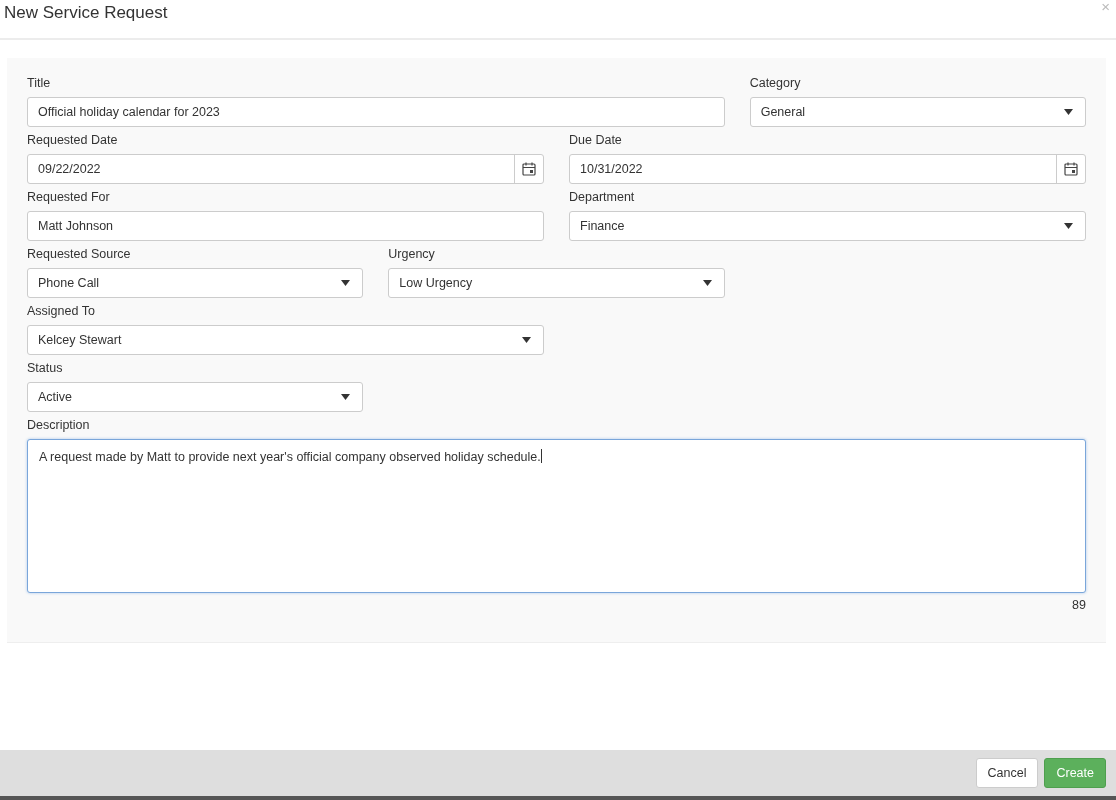  What do you see at coordinates (596, 141) in the screenshot?
I see `field-label: Due Date` at bounding box center [596, 141].